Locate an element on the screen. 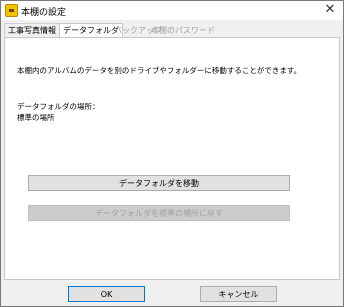  move-data-folder-button: データフォルダを移動 is located at coordinates (159, 183).